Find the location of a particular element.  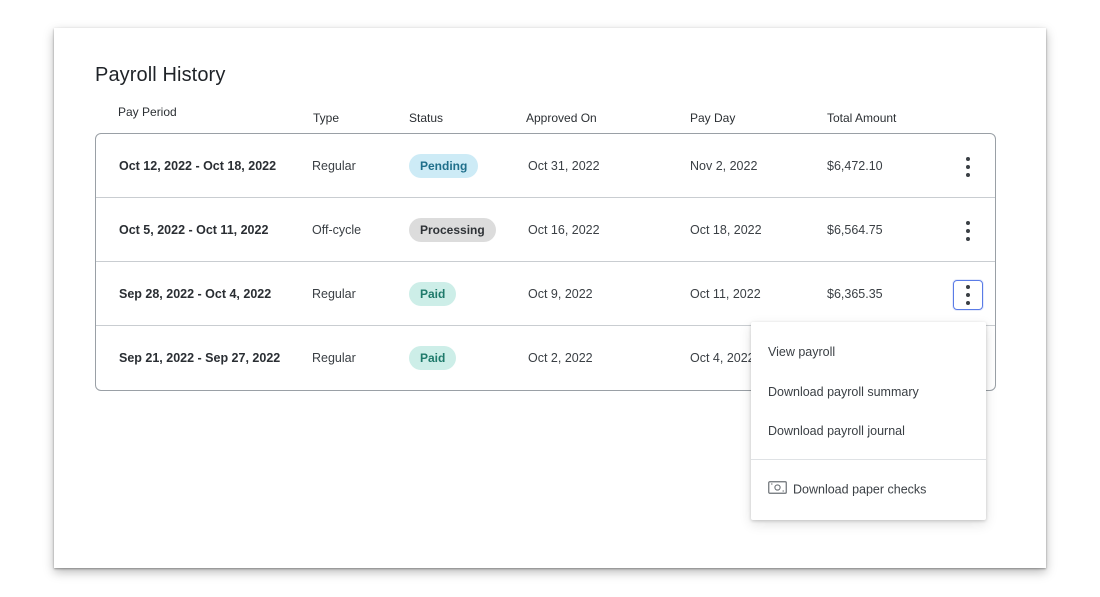

column-header-total-amount: Total Amount is located at coordinates (862, 118).